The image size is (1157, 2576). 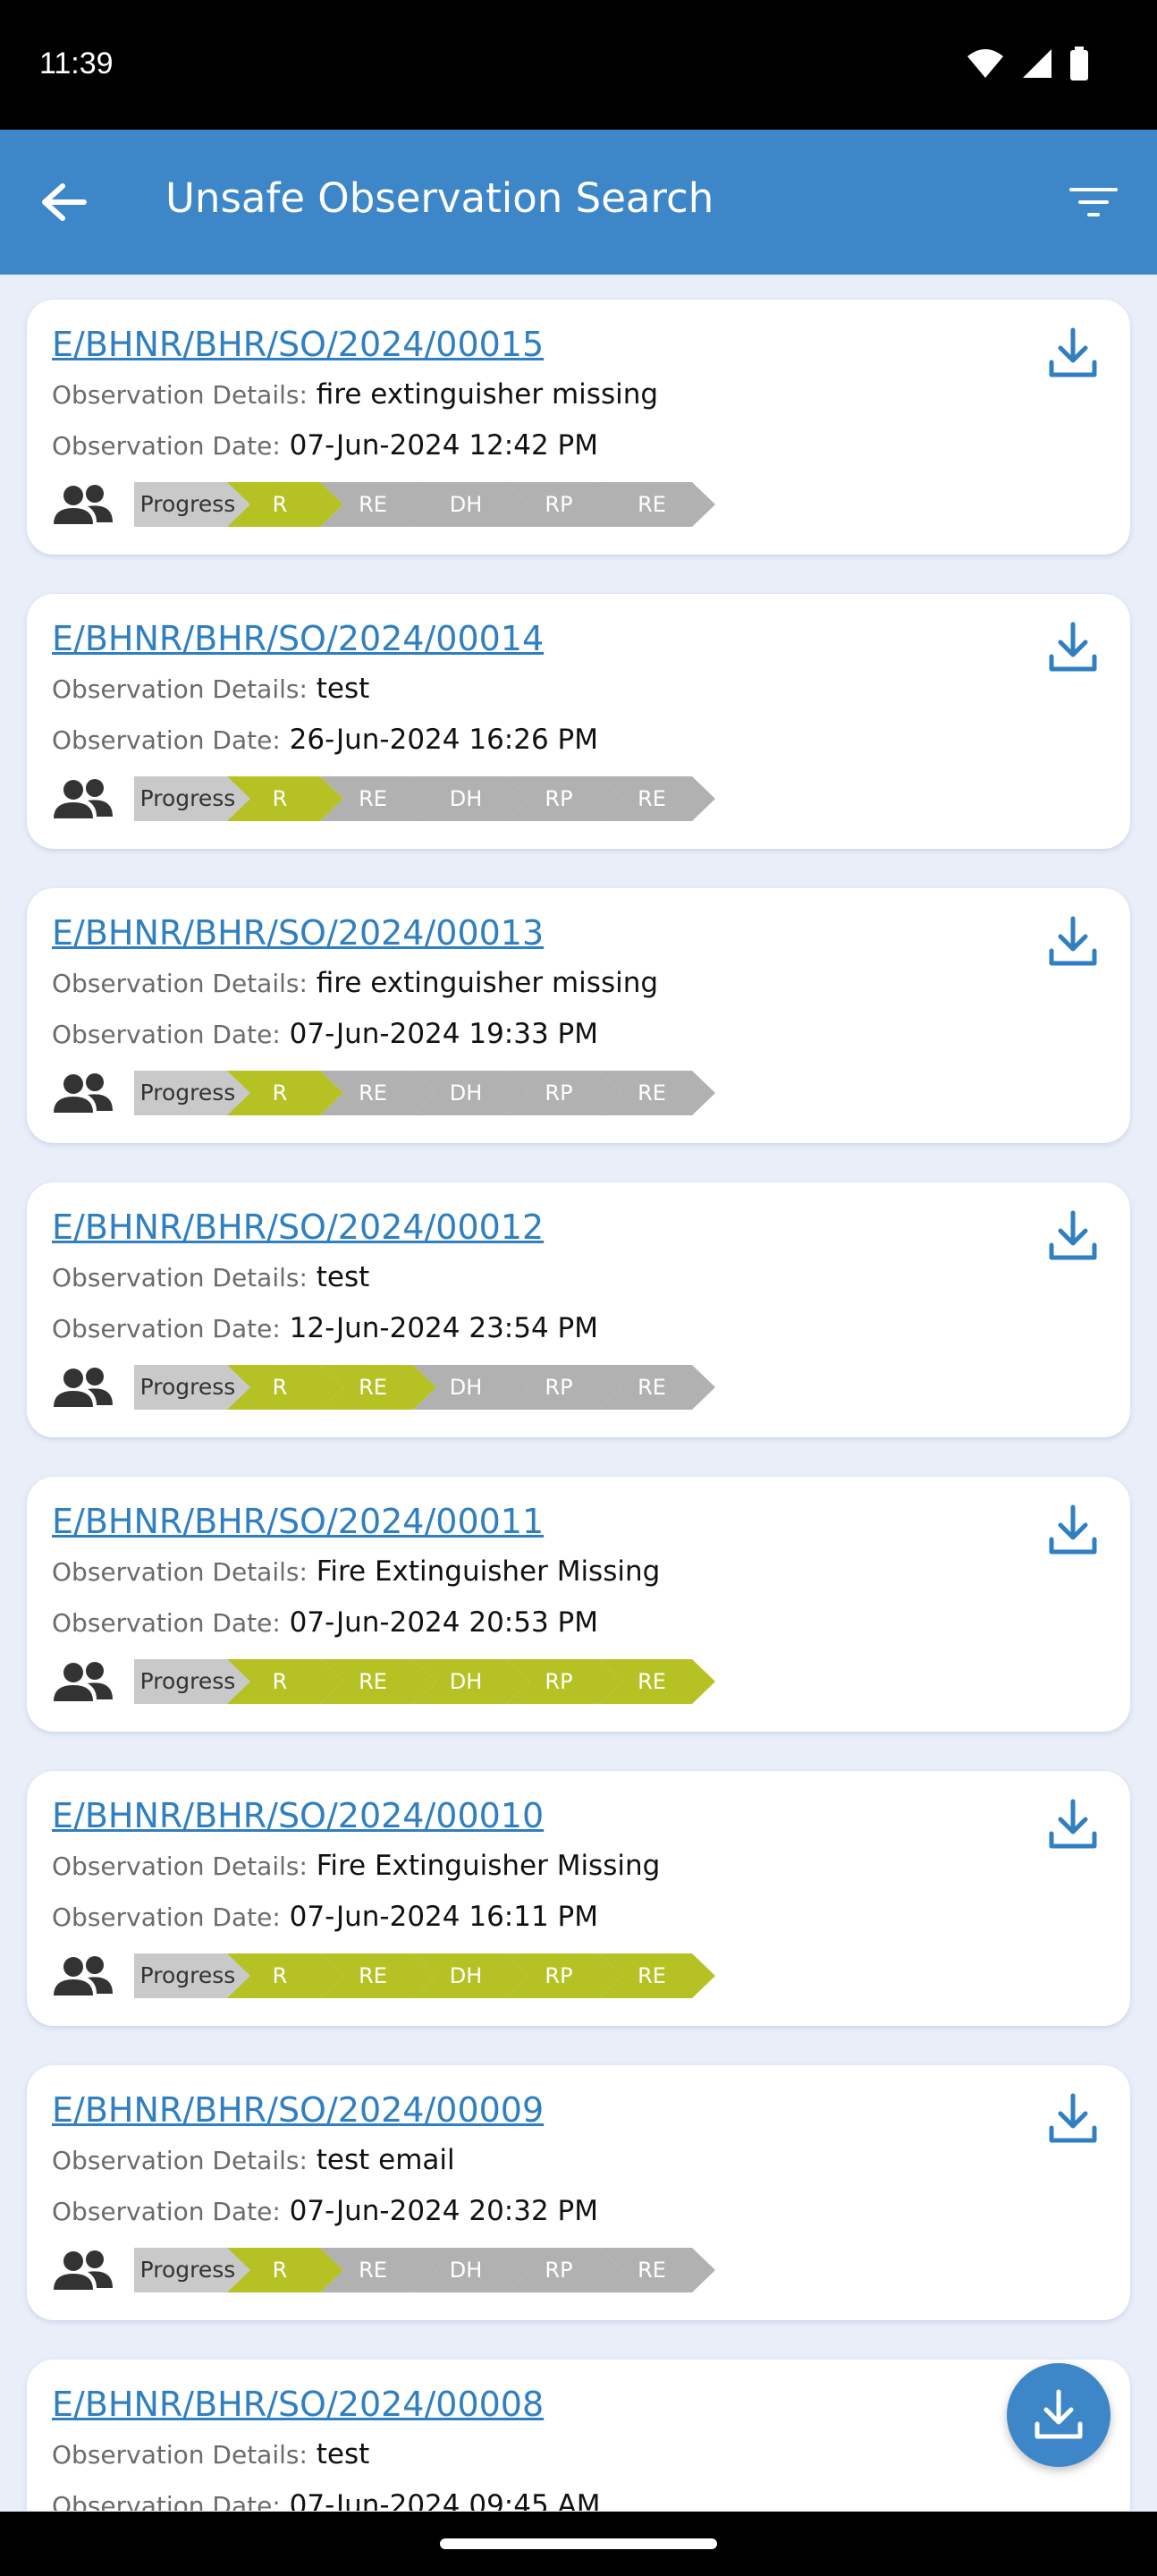 I want to click on observation-details-row: Observation Details: test email, so click(x=254, y=2160).